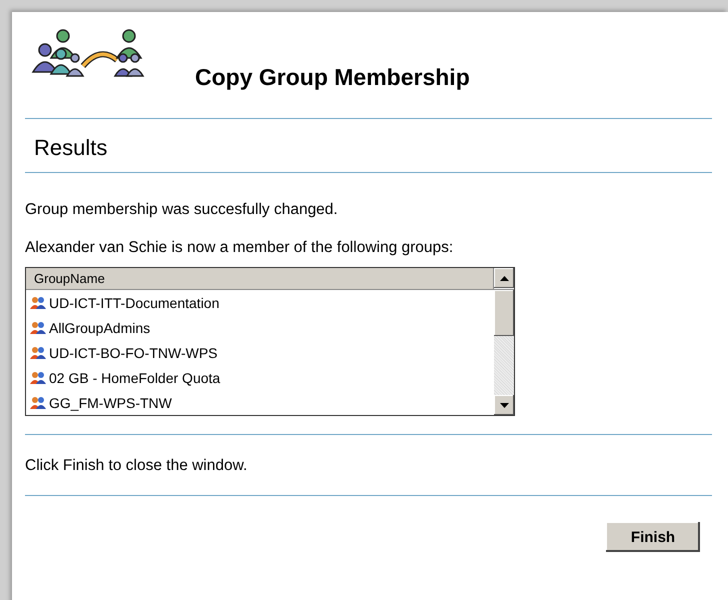  What do you see at coordinates (504, 352) in the screenshot?
I see `scrollbar` at bounding box center [504, 352].